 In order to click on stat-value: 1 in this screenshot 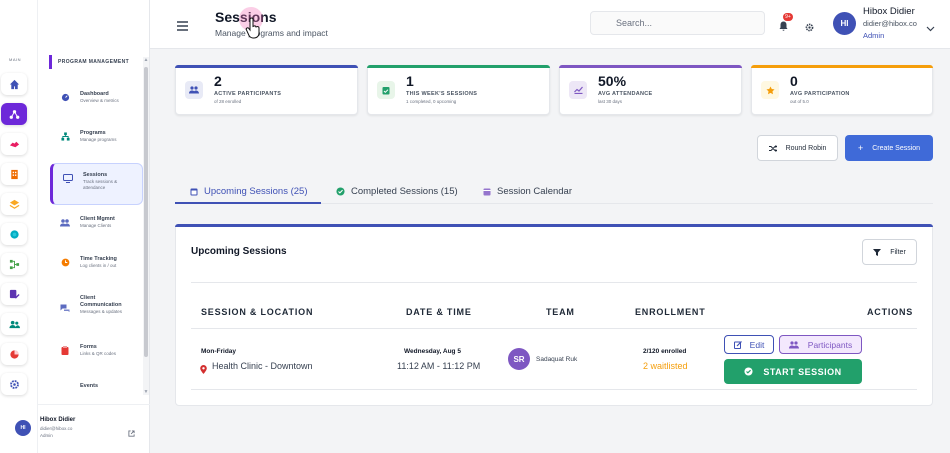, I will do `click(410, 81)`.